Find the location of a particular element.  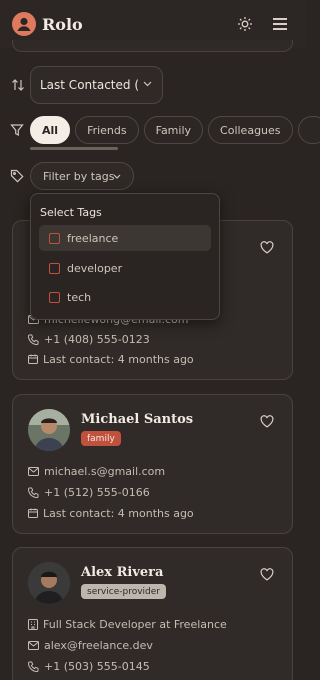

filter-chips: All Friends Family Colleagues is located at coordinates (175, 130).